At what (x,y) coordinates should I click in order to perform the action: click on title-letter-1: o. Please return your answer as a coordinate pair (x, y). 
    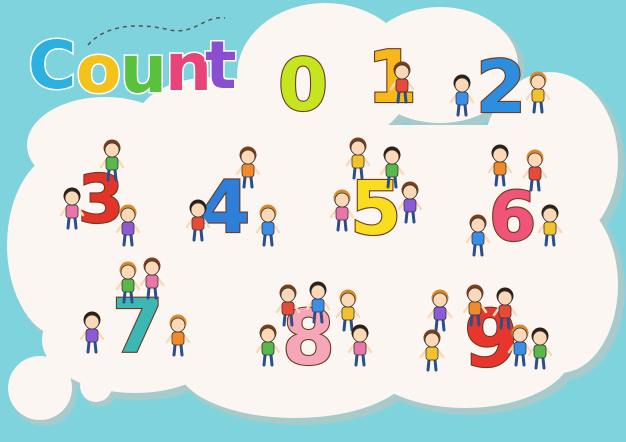
    Looking at the image, I should click on (98, 69).